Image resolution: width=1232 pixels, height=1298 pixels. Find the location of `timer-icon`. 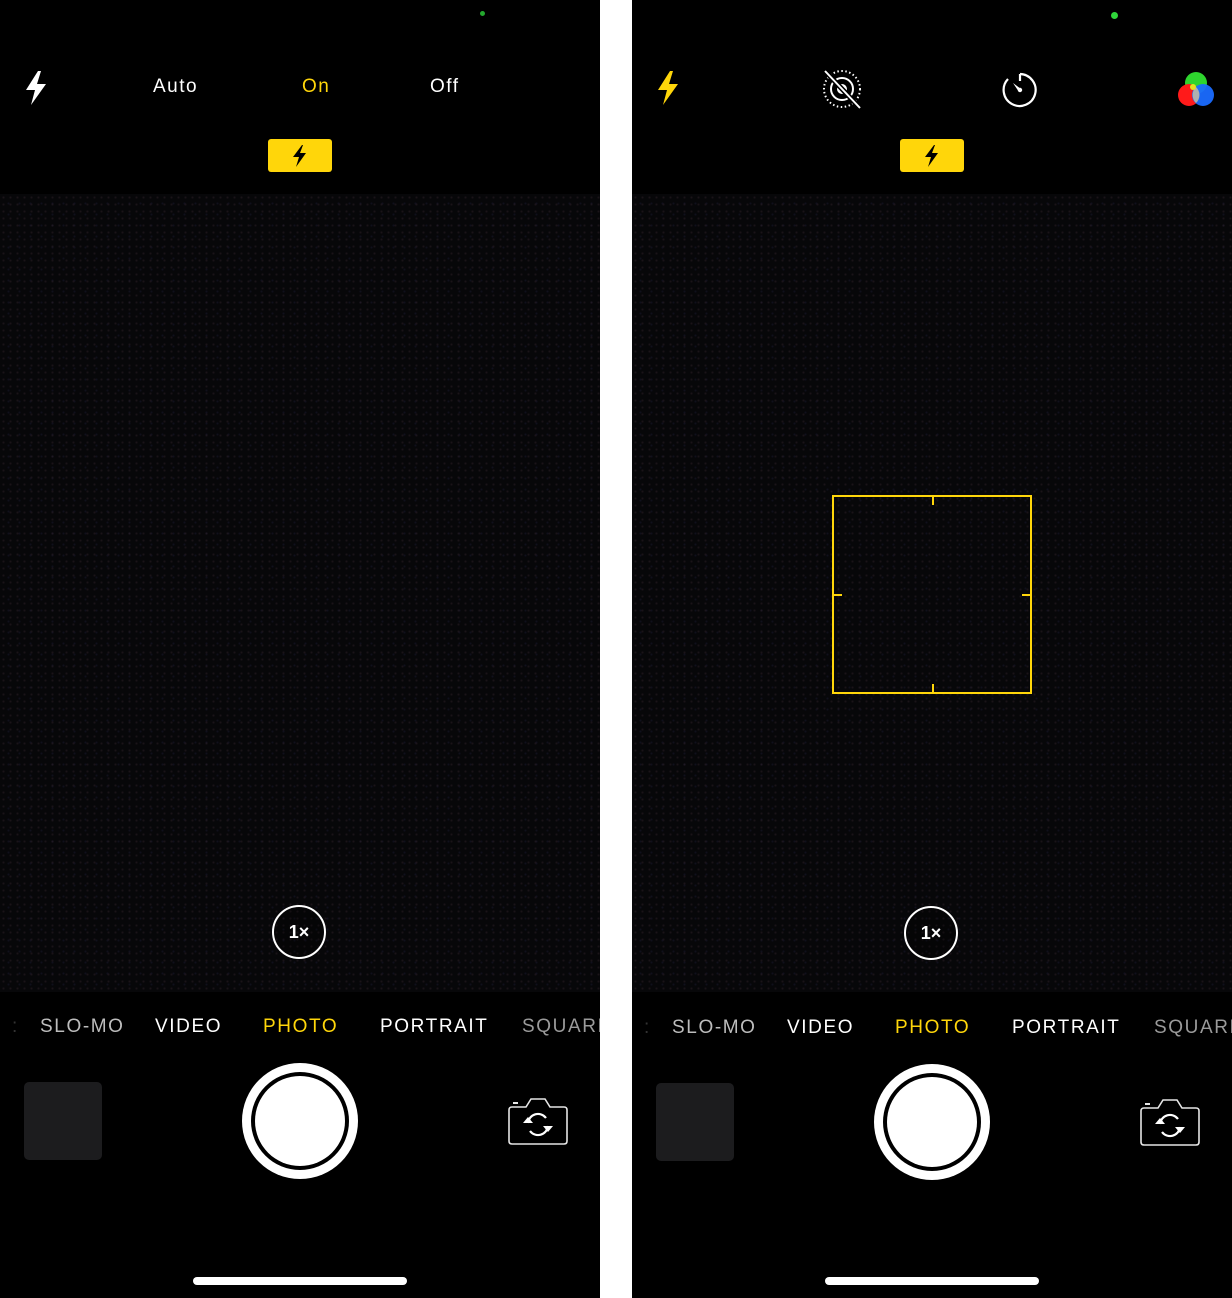

timer-icon is located at coordinates (1019, 90).